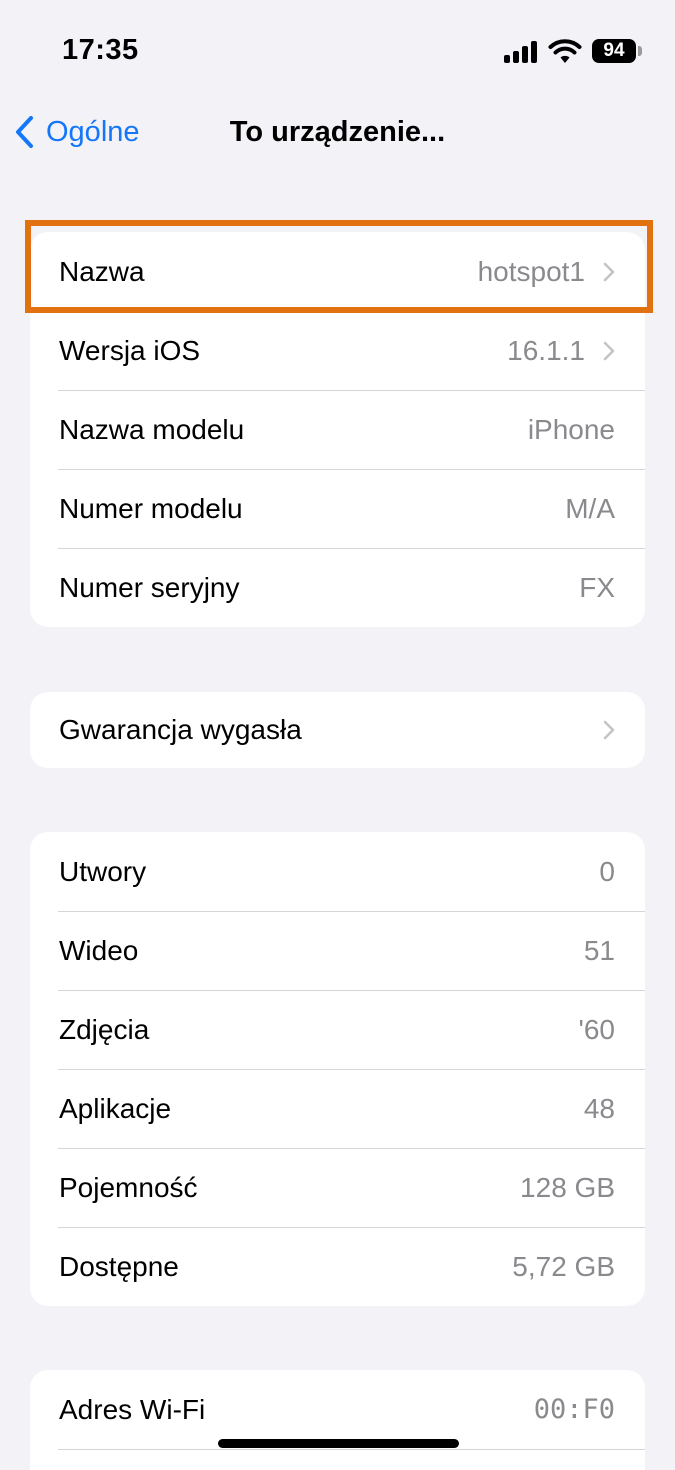 The height and width of the screenshot is (1470, 675). What do you see at coordinates (337, 1187) in the screenshot?
I see `row-capacity: Pojemność 128 GB` at bounding box center [337, 1187].